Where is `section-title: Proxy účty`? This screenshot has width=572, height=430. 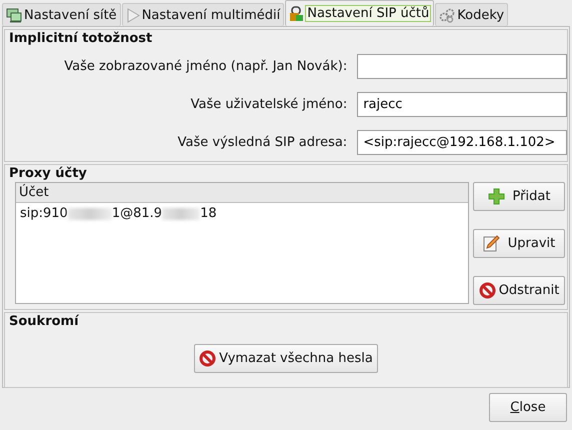
section-title: Proxy účty is located at coordinates (48, 173).